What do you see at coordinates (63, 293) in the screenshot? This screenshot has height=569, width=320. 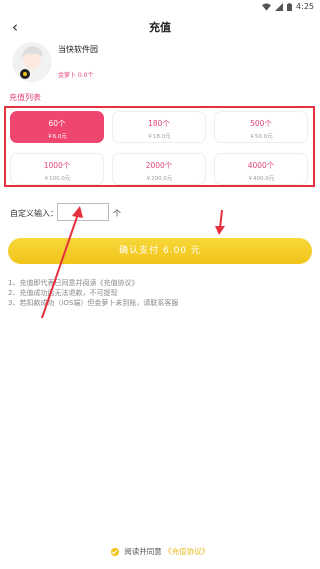 I see `note-line: 2、充值成功后无法退款，不可提现` at bounding box center [63, 293].